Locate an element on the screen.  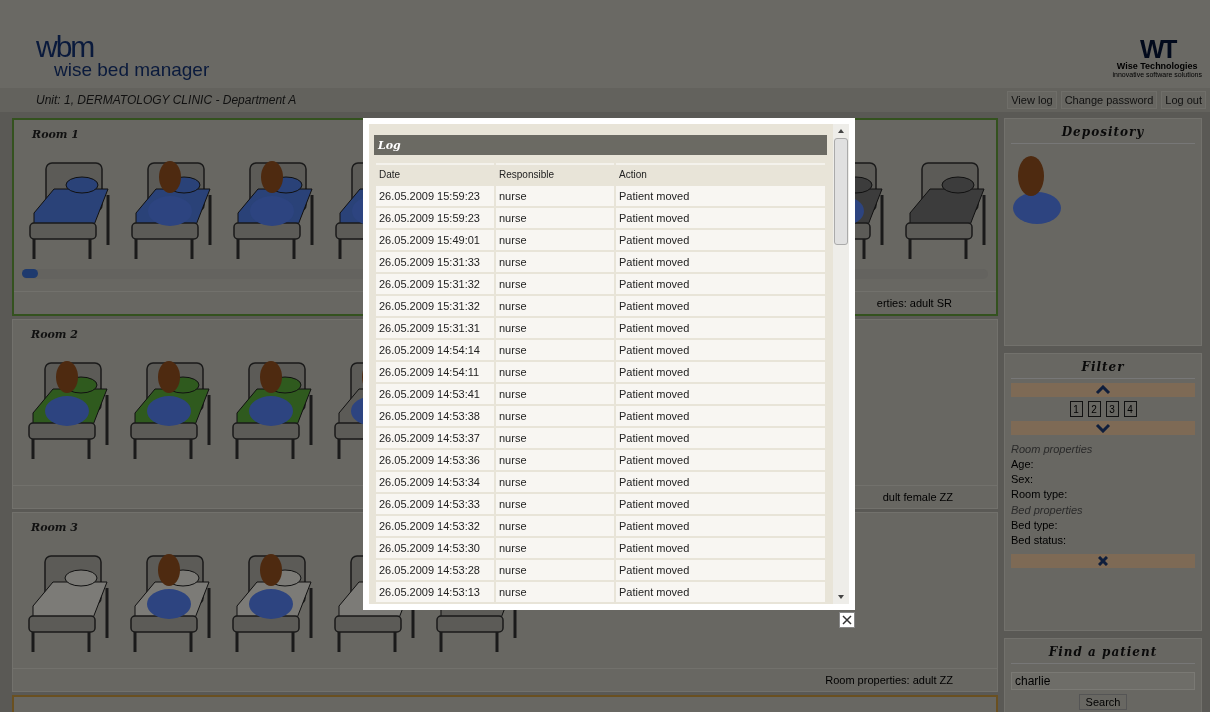
search-field: charlie is located at coordinates (1103, 681).